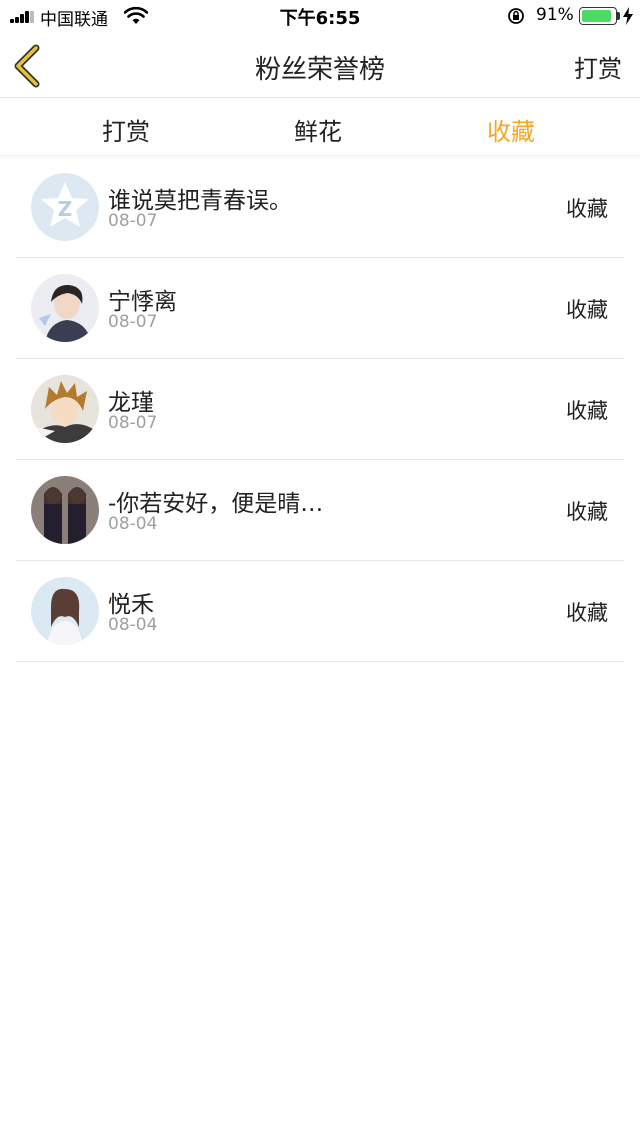  Describe the element at coordinates (598, 16) in the screenshot. I see `battery-icon` at that location.